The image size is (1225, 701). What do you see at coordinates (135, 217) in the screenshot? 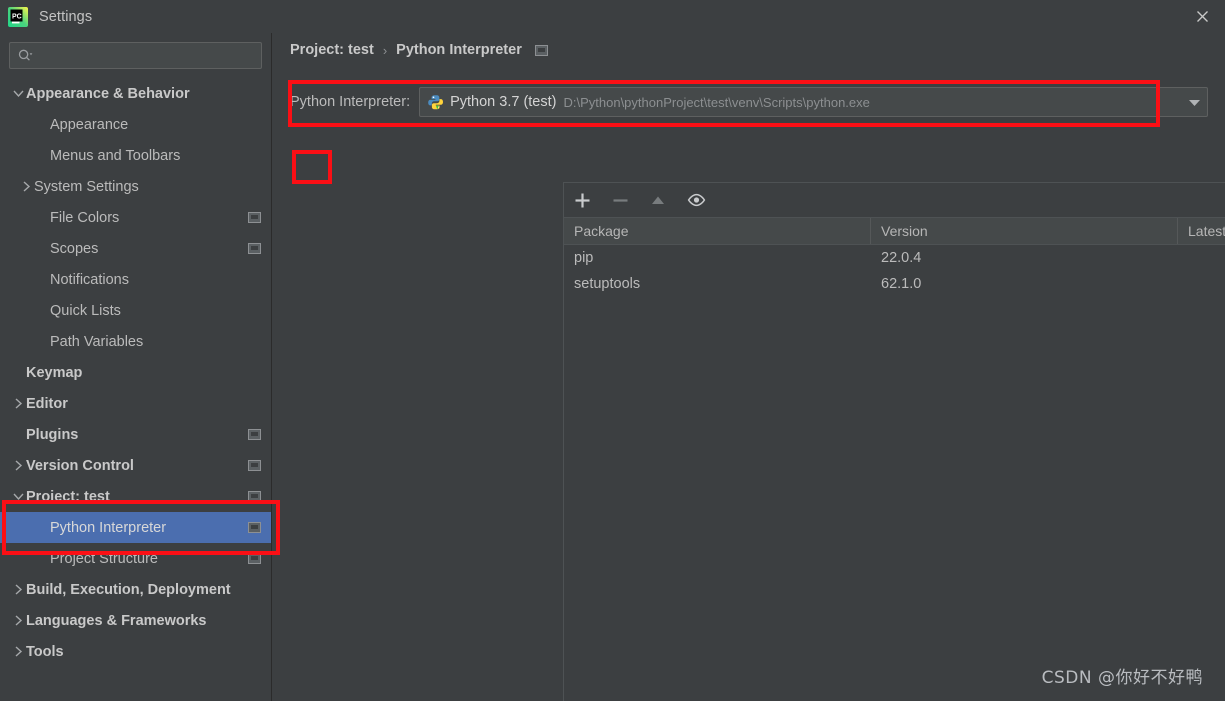
I see `sidebar-item-file-colors: File Colors` at bounding box center [135, 217].